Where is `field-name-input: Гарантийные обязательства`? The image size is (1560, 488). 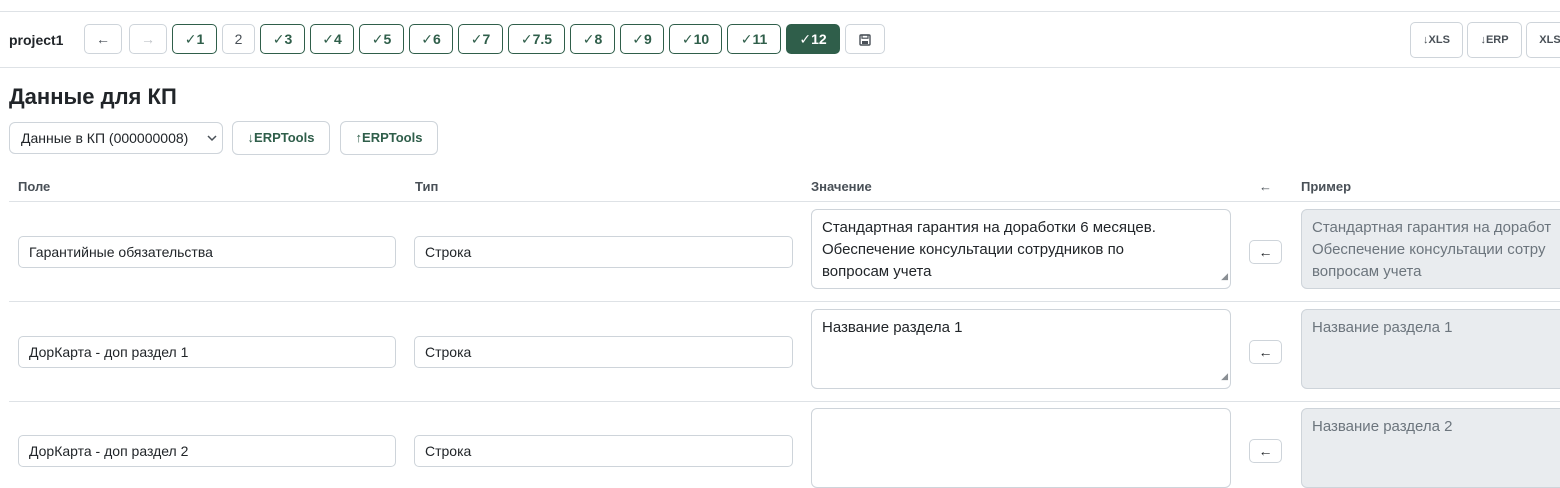
field-name-input: Гарантийные обязательства is located at coordinates (207, 252).